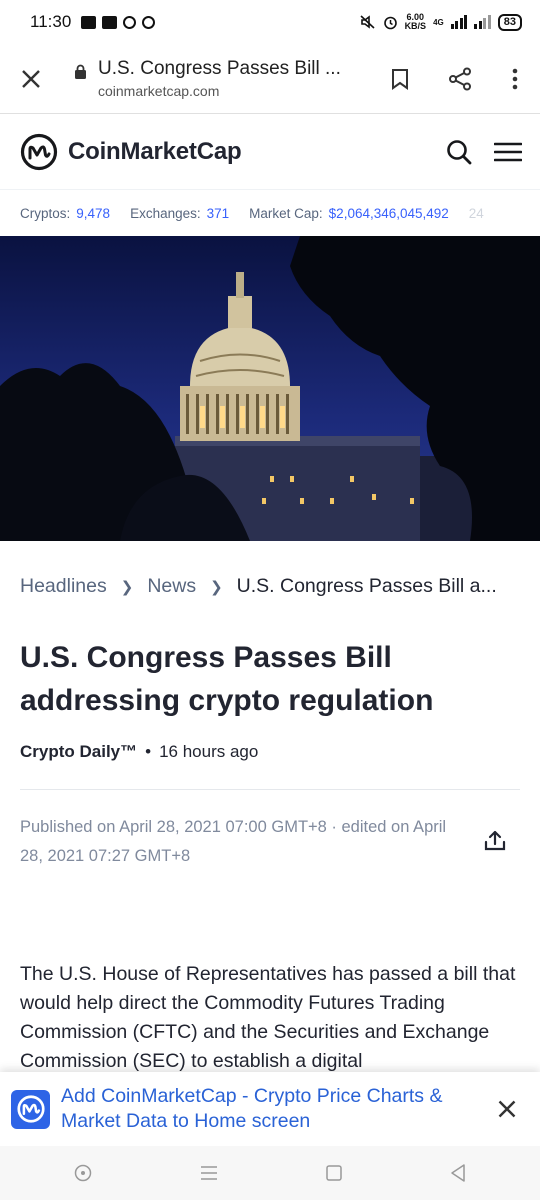  Describe the element at coordinates (80, 71) in the screenshot. I see `lock-icon` at that location.